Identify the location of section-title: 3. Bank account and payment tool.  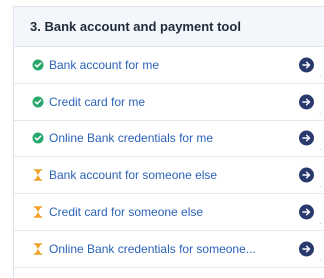
(169, 27).